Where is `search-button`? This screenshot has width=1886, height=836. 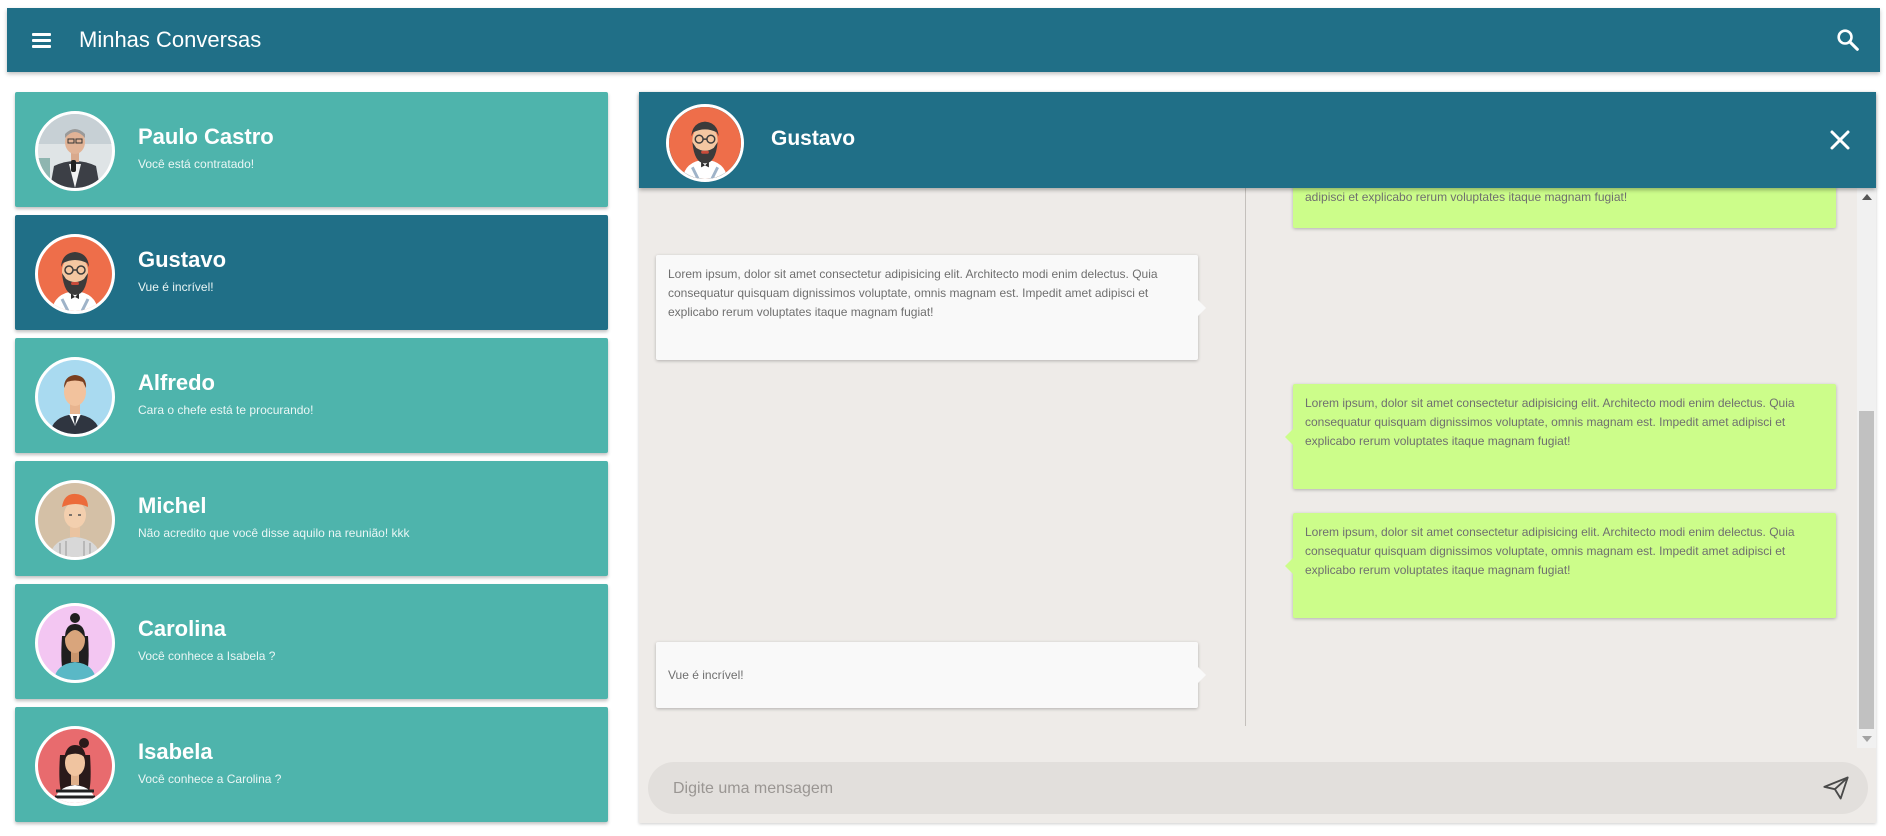
search-button is located at coordinates (1848, 40).